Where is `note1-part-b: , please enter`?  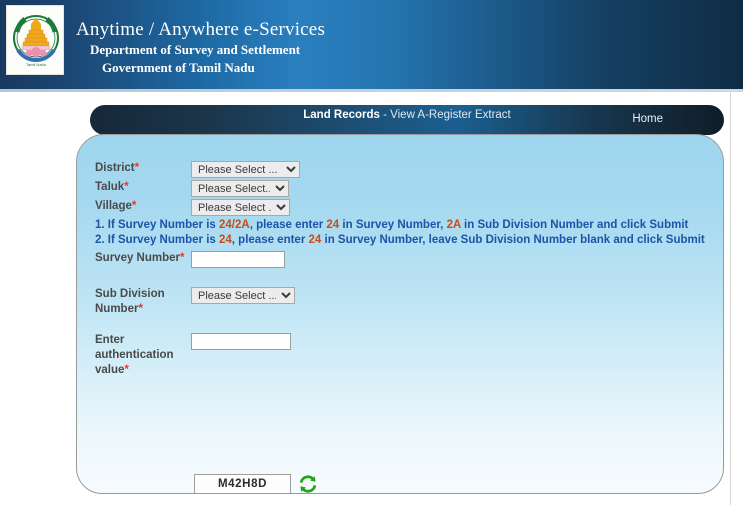
note1-part-b: , please enter is located at coordinates (288, 225).